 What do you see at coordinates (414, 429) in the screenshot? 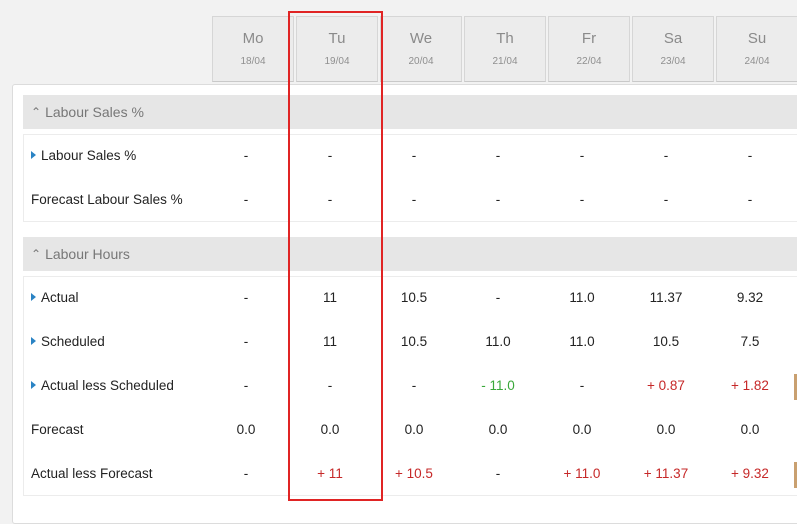
I see `cell-we: 0.0` at bounding box center [414, 429].